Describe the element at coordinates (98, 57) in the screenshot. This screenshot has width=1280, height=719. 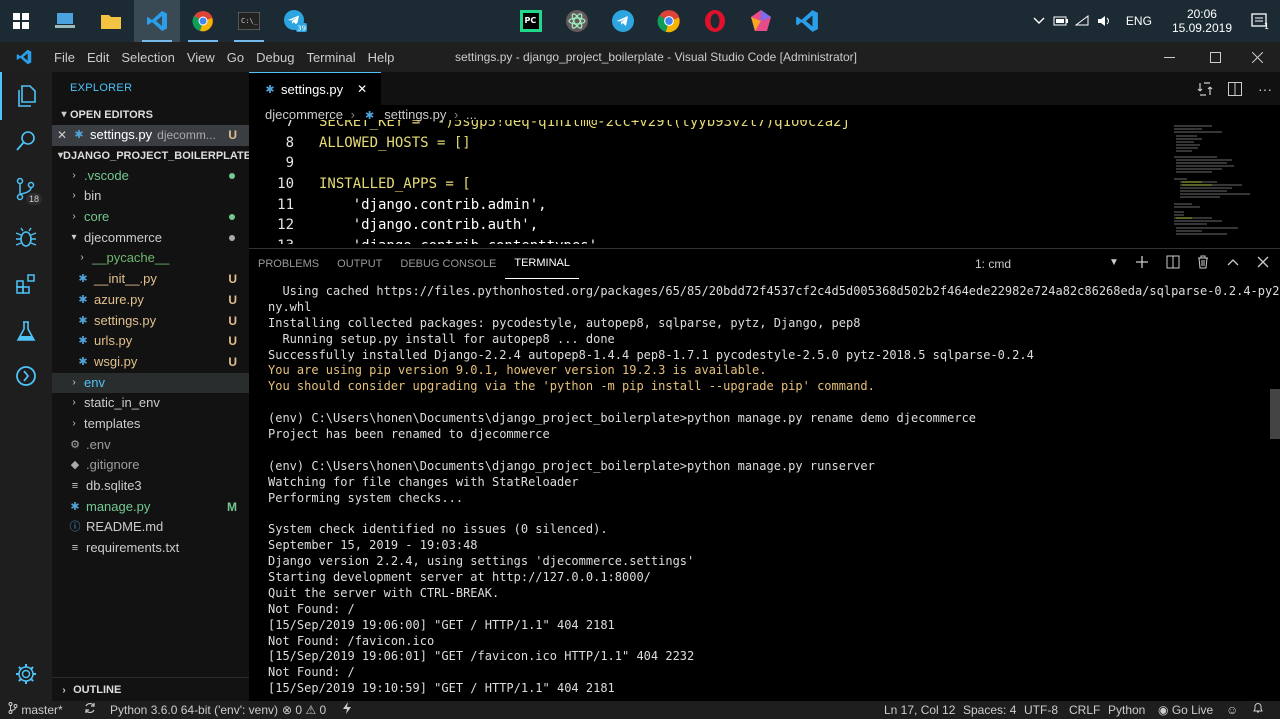
I see `menu-edit: Edit` at that location.